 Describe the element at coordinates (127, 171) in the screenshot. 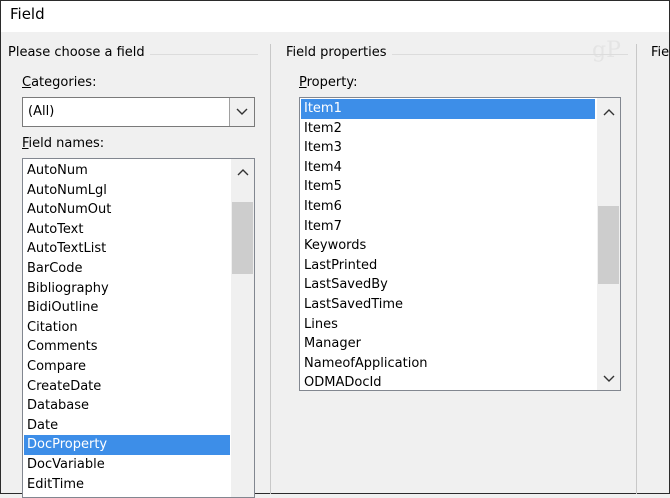

I see `list-item: AutoNum` at that location.